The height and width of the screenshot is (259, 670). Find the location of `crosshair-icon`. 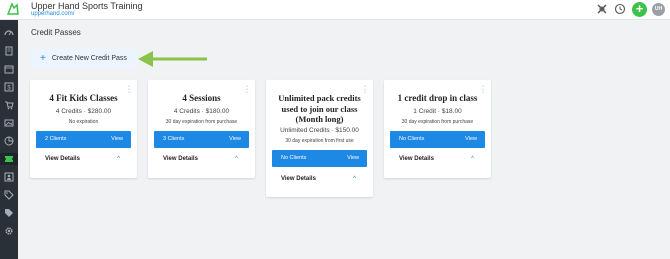

crosshair-icon is located at coordinates (602, 9).